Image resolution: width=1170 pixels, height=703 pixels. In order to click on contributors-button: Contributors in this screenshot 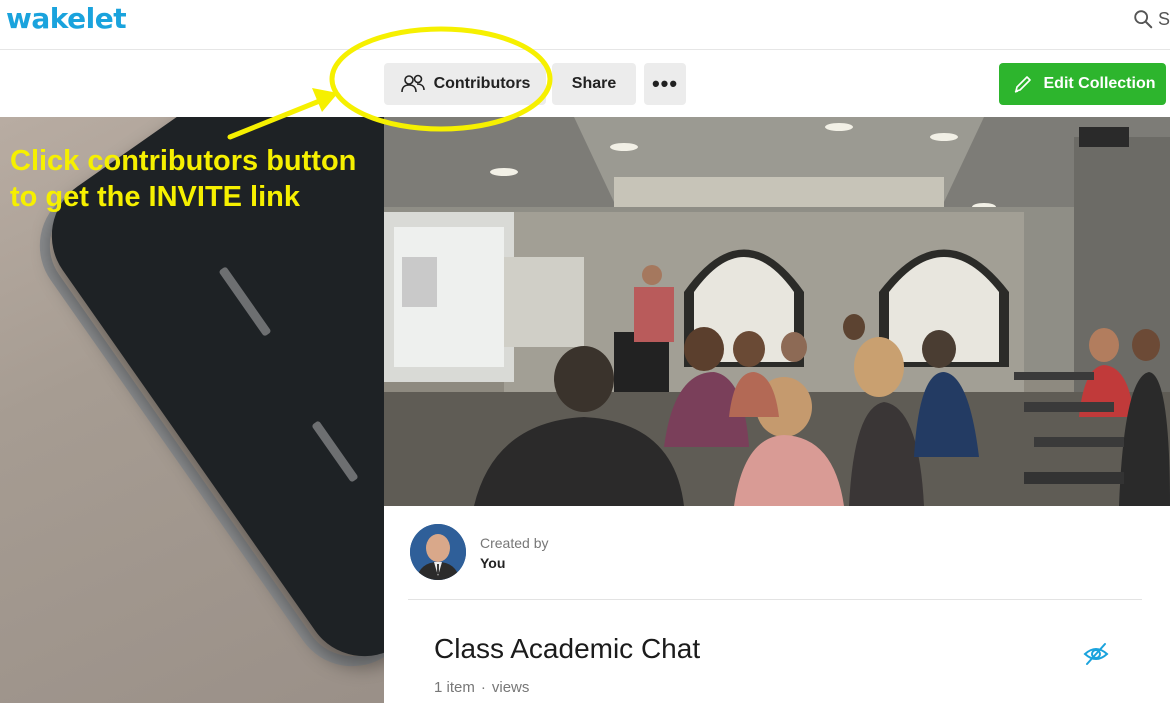, I will do `click(465, 84)`.